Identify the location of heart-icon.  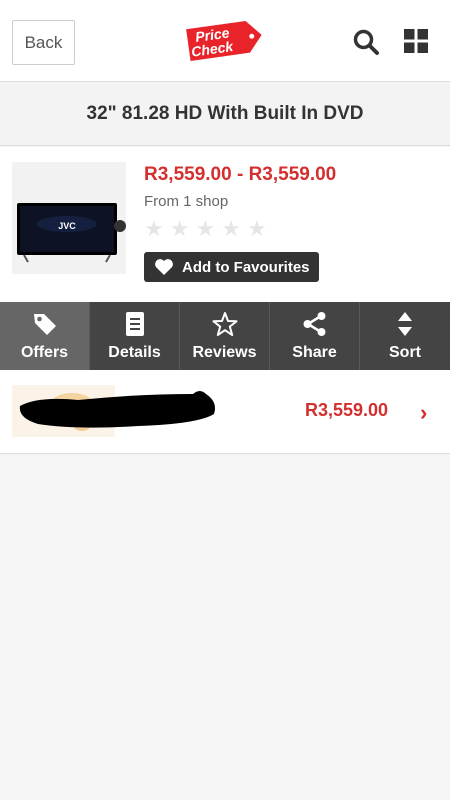
(164, 267).